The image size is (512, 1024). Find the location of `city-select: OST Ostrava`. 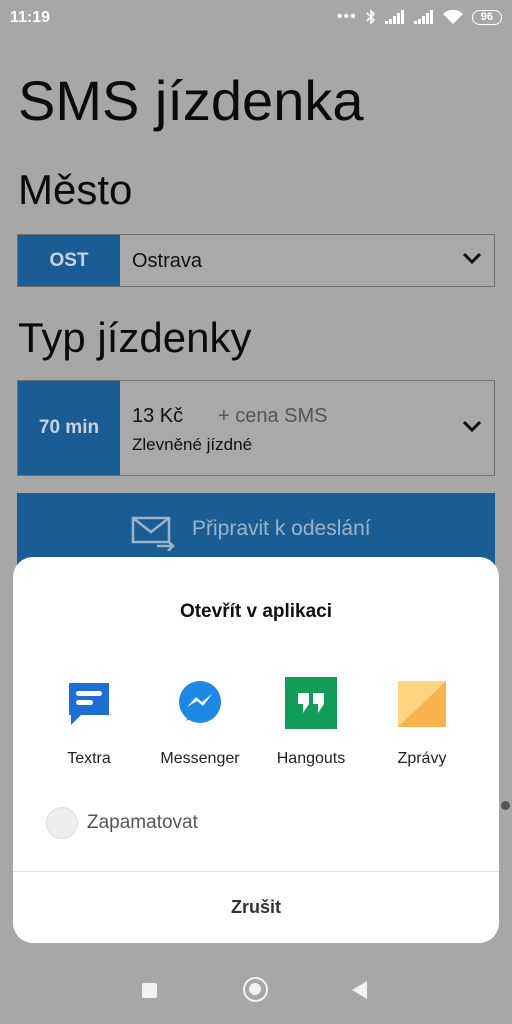

city-select: OST Ostrava is located at coordinates (256, 260).